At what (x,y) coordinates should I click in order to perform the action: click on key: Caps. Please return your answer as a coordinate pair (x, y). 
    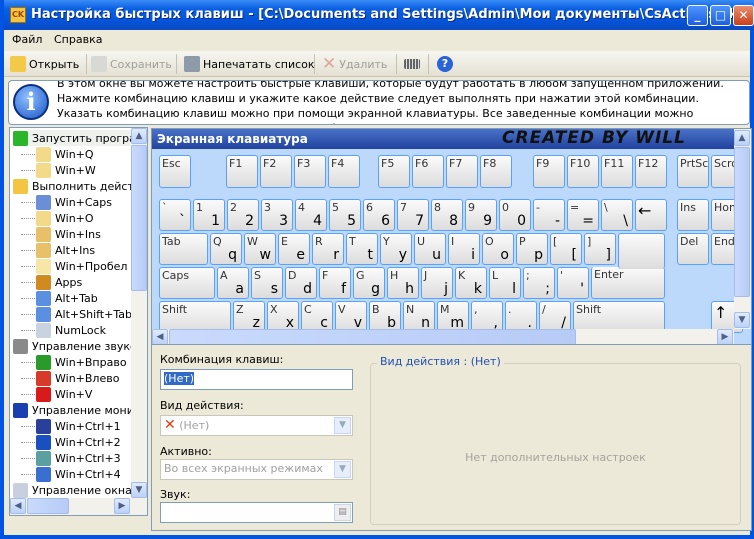
    Looking at the image, I should click on (187, 283).